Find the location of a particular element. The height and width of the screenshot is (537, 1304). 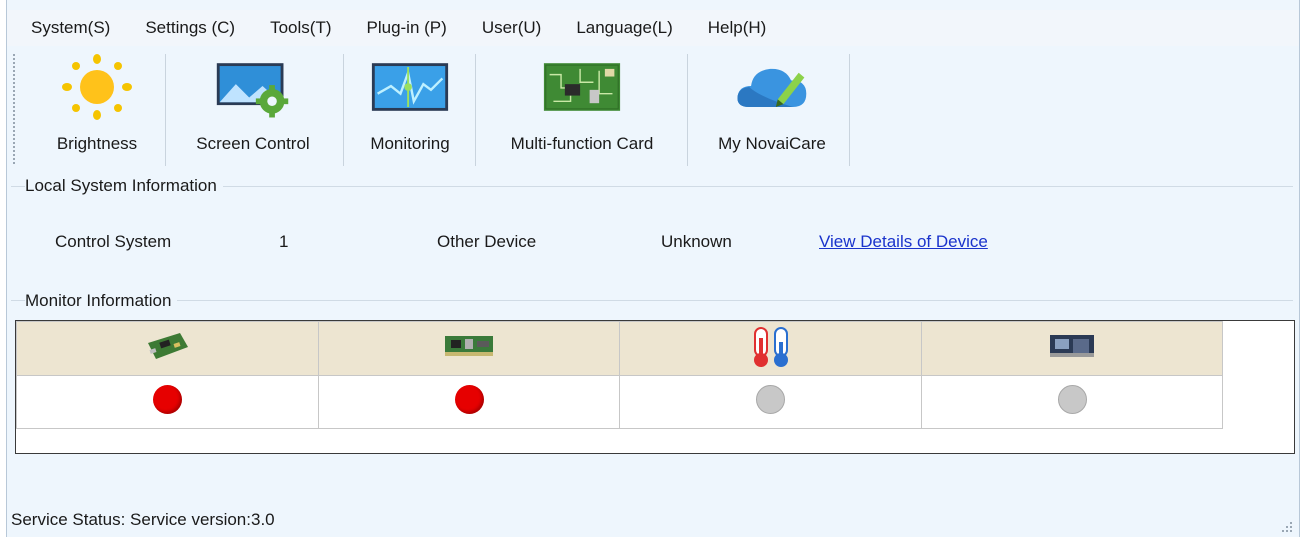

screen-control-button: Screen Control is located at coordinates (253, 110).